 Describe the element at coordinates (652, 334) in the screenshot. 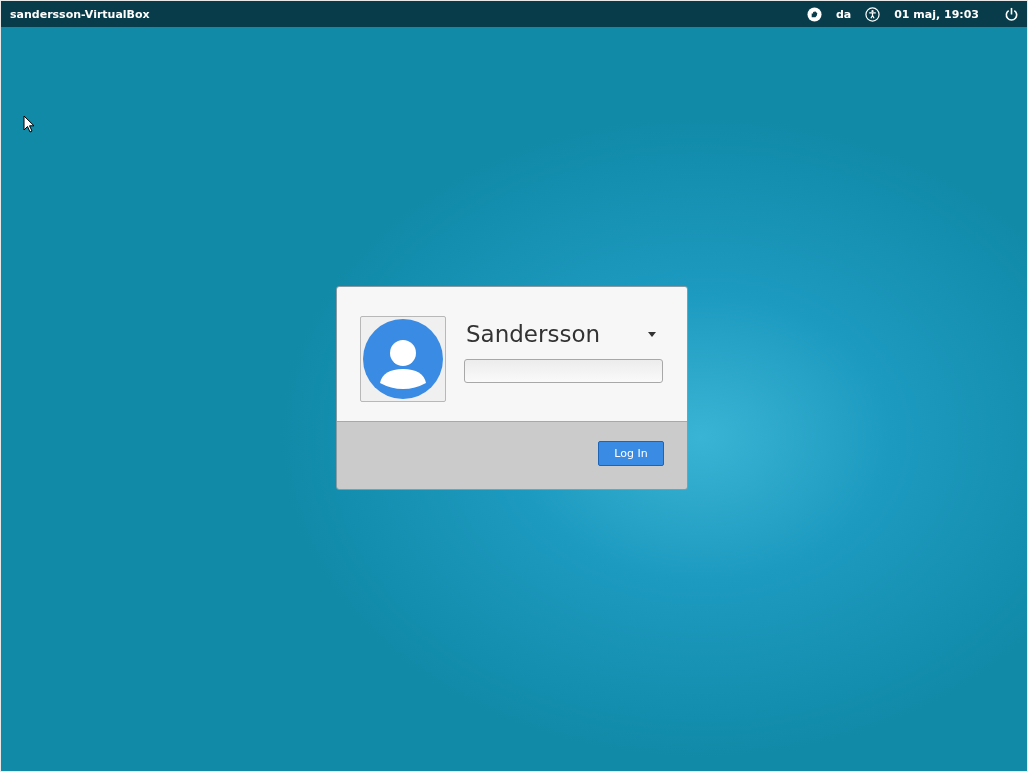

I see `caret-icon` at that location.